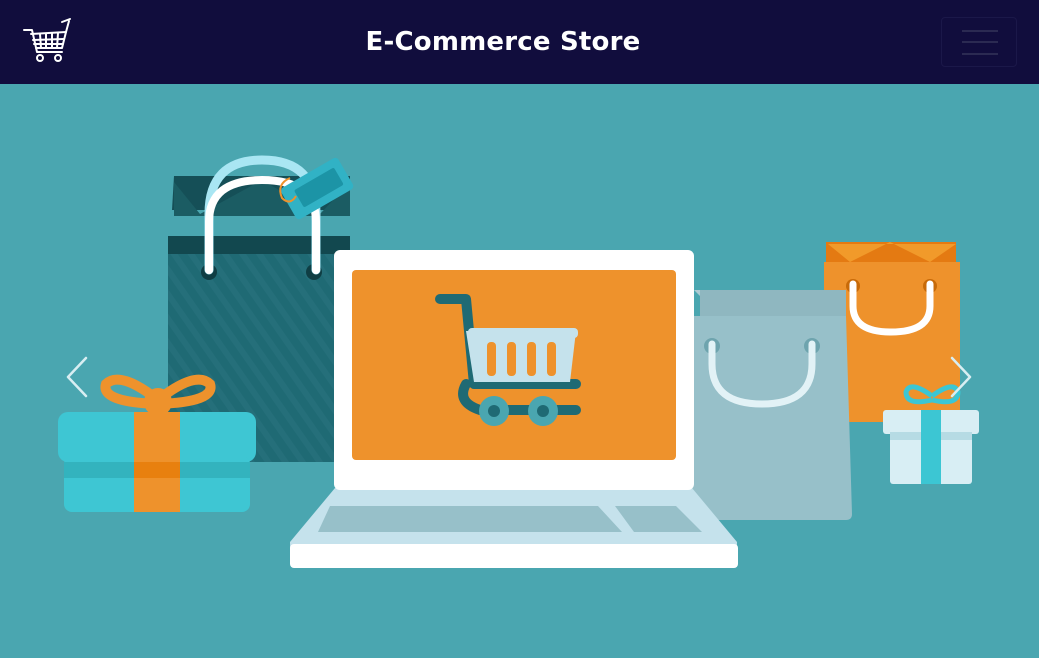 The width and height of the screenshot is (1039, 658). I want to click on navbar: E-Commerce Store, so click(519, 42).